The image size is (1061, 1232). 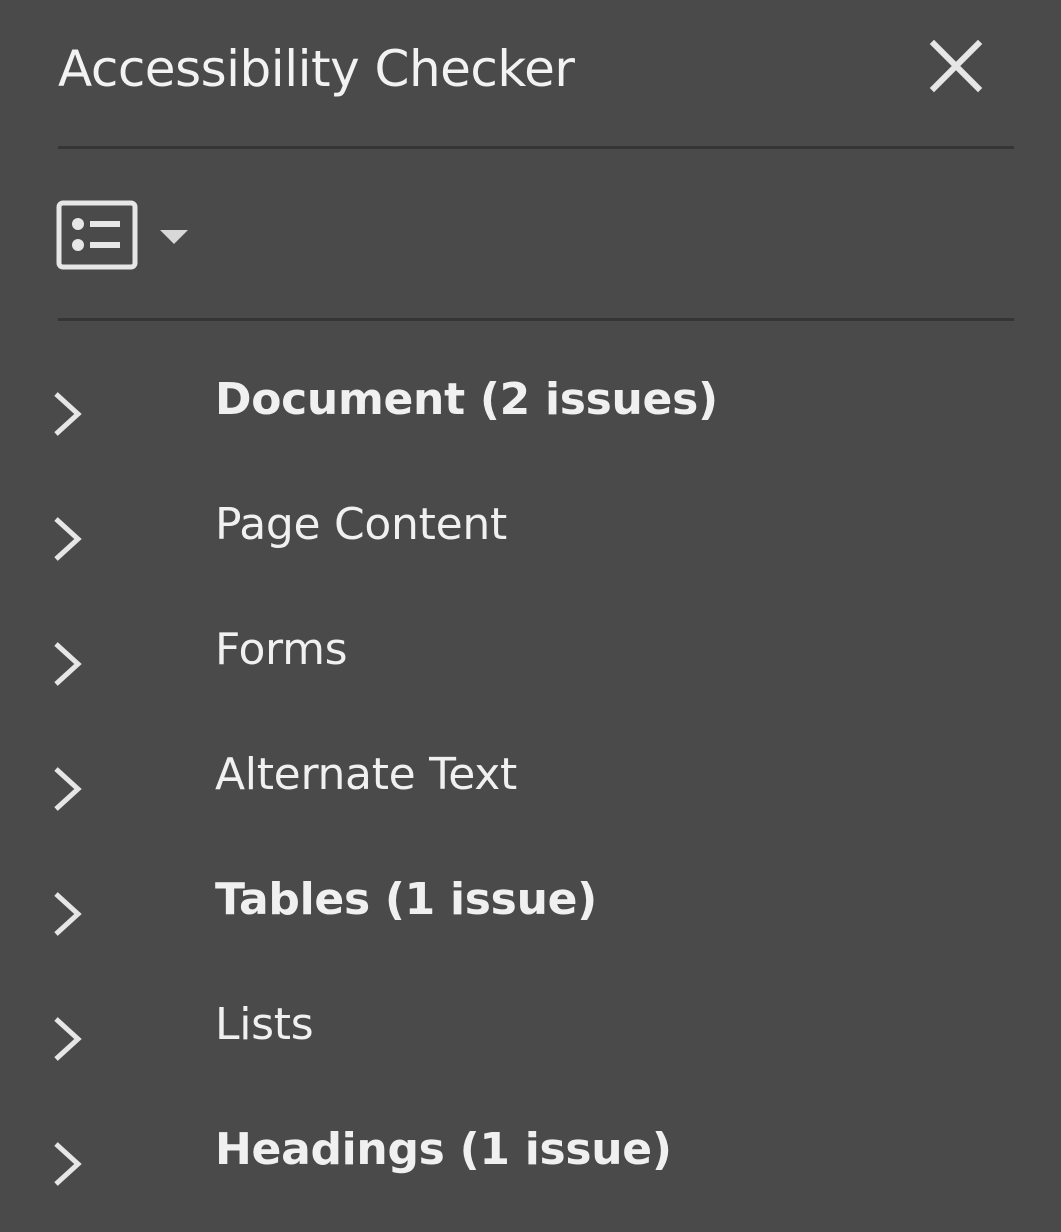 What do you see at coordinates (443, 1149) in the screenshot?
I see `tree-item-label: Headings (1 issue)` at bounding box center [443, 1149].